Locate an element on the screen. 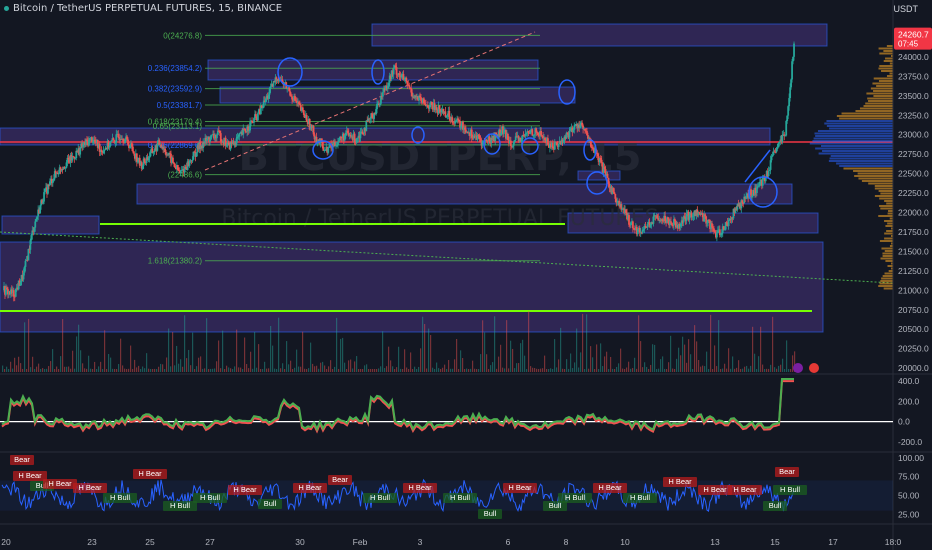 The height and width of the screenshot is (550, 932). rsi-signal: Bull is located at coordinates (270, 504).